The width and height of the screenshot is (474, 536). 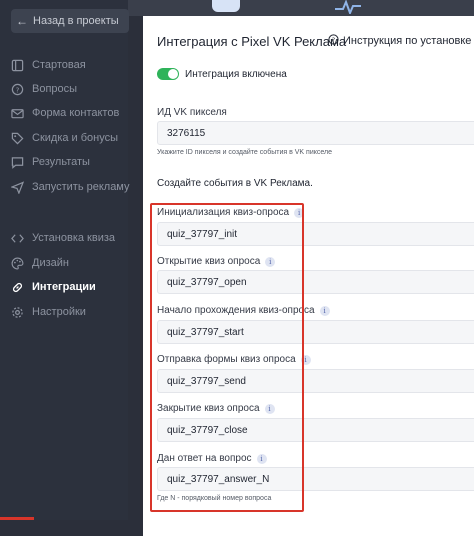 What do you see at coordinates (168, 74) in the screenshot?
I see `integration-toggle` at bounding box center [168, 74].